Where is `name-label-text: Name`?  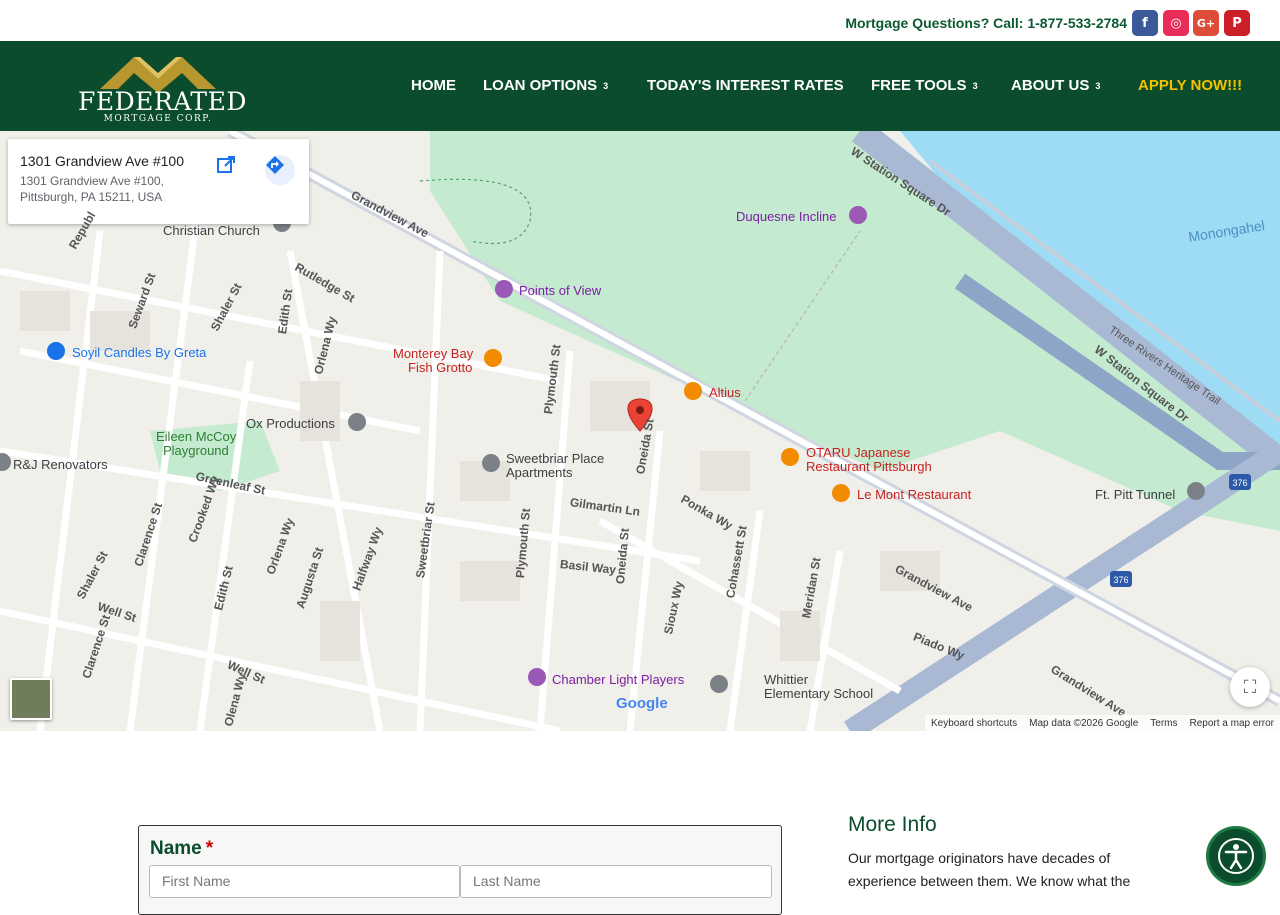
name-label-text: Name is located at coordinates (176, 848).